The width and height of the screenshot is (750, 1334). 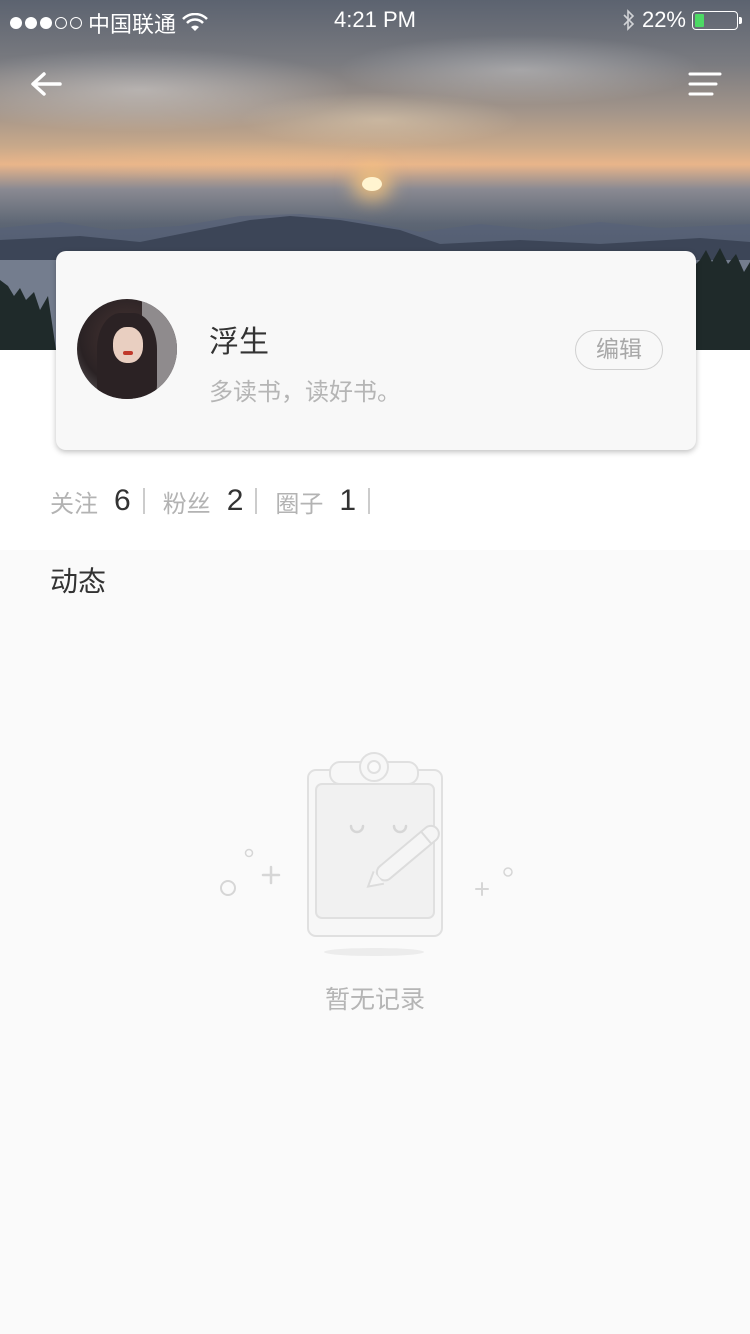 What do you see at coordinates (78, 581) in the screenshot?
I see `feed-title: 动态` at bounding box center [78, 581].